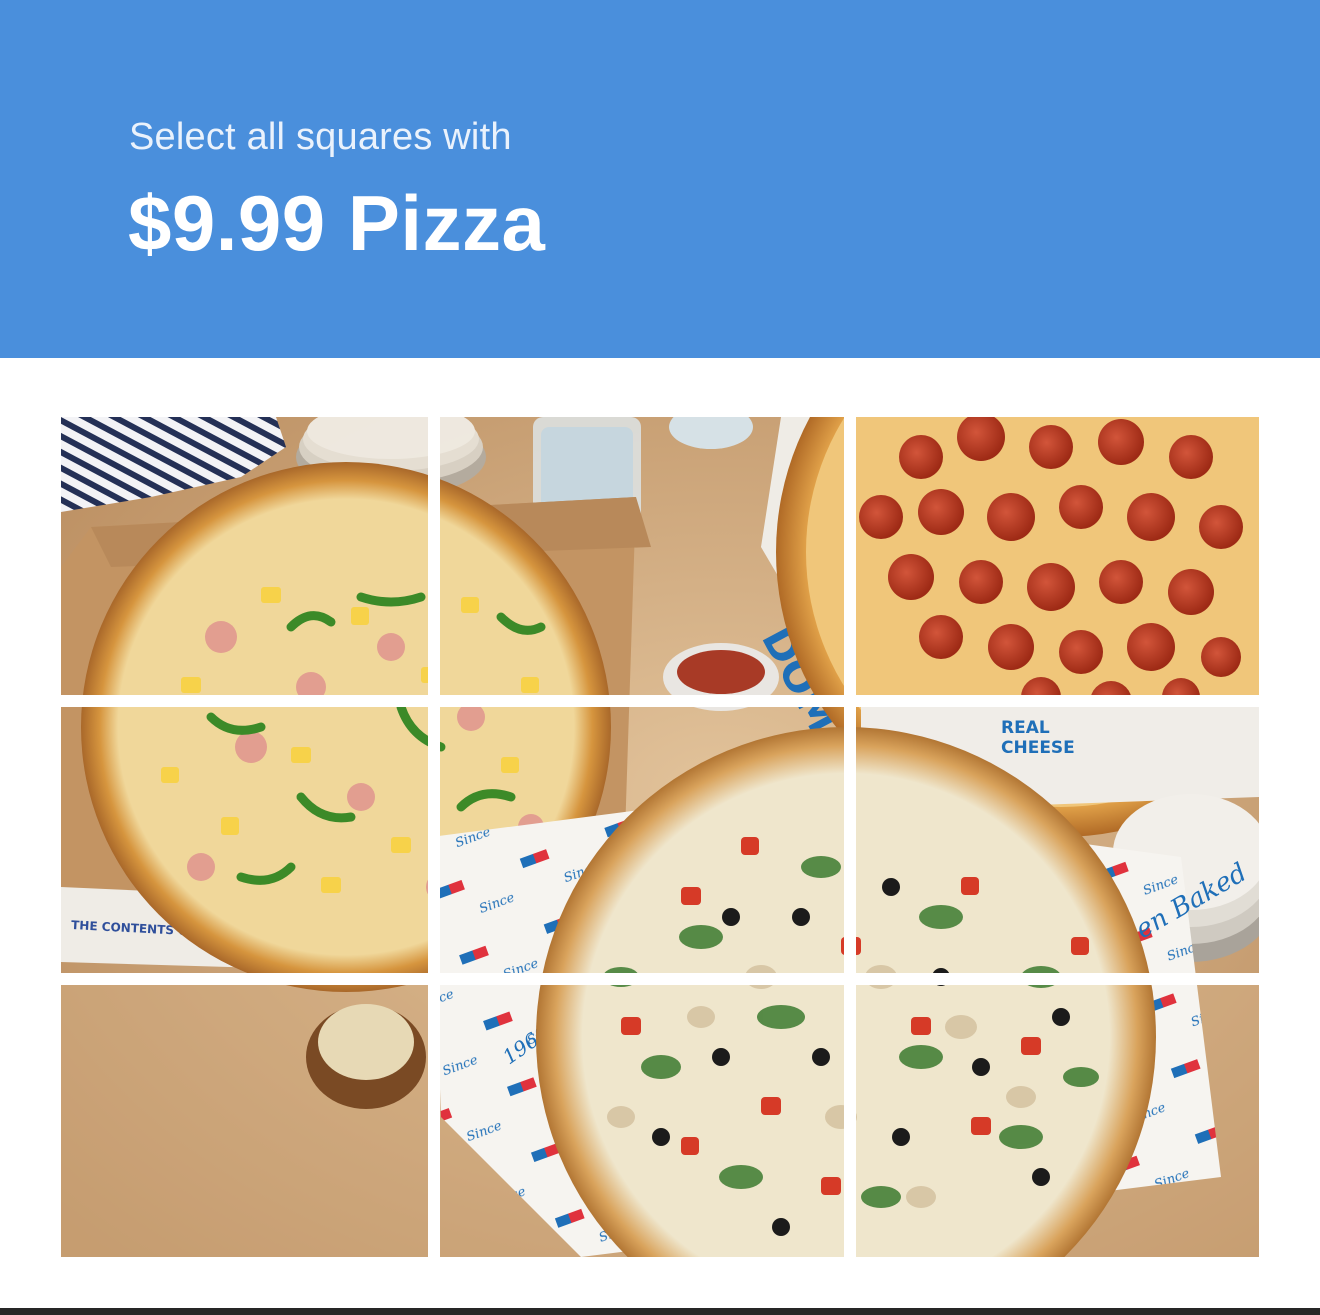 Image resolution: width=1320 pixels, height=1315 pixels. Describe the element at coordinates (642, 556) in the screenshot. I see `captcha-tile-r1c2` at that location.